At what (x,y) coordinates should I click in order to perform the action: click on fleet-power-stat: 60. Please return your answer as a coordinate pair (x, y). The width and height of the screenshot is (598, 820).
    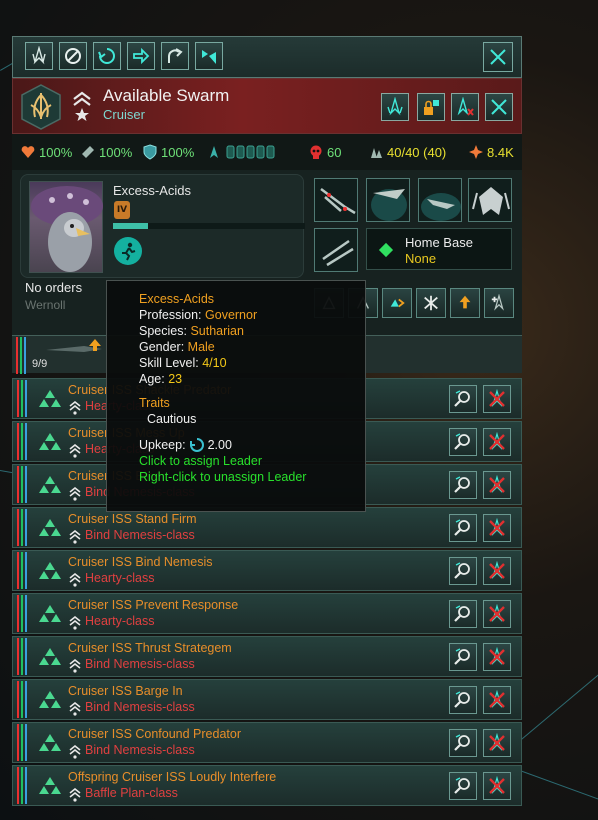
    Looking at the image, I should click on (324, 152).